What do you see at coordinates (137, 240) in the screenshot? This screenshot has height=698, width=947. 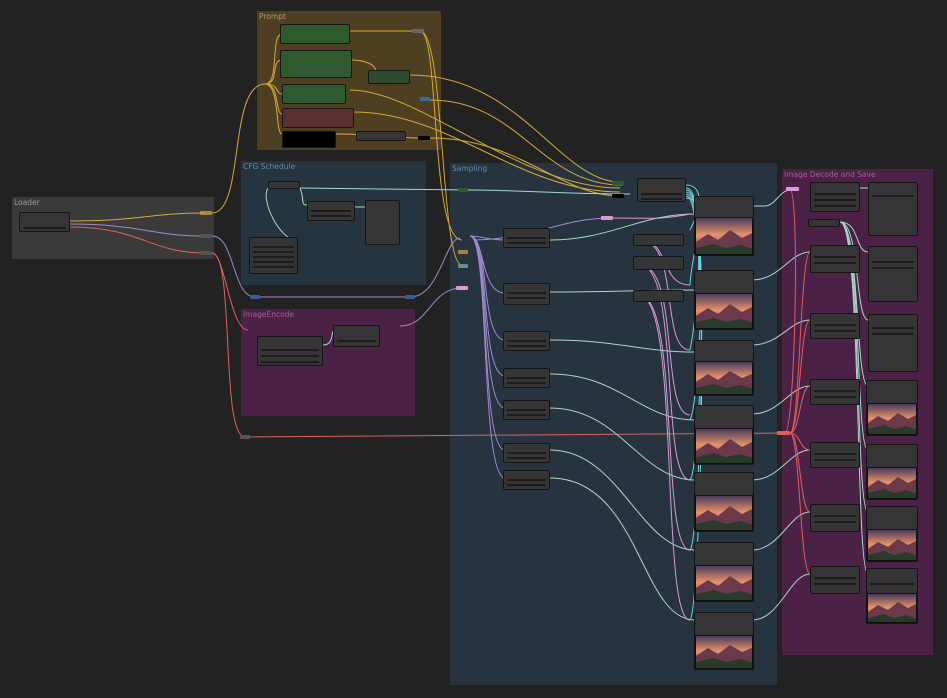 I see `wire-vae` at bounding box center [137, 240].